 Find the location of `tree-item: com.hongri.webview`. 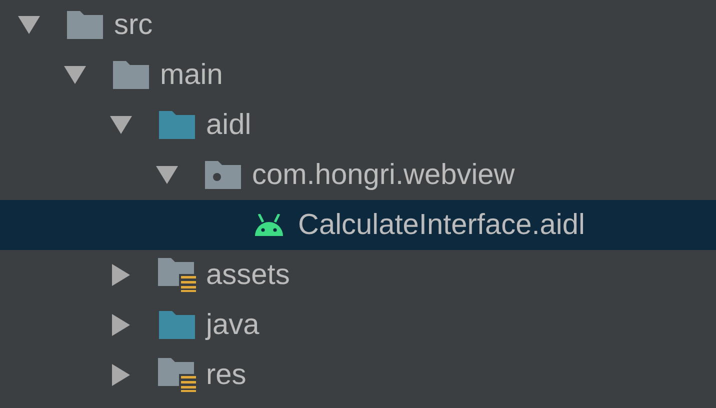

tree-item: com.hongri.webview is located at coordinates (358, 175).